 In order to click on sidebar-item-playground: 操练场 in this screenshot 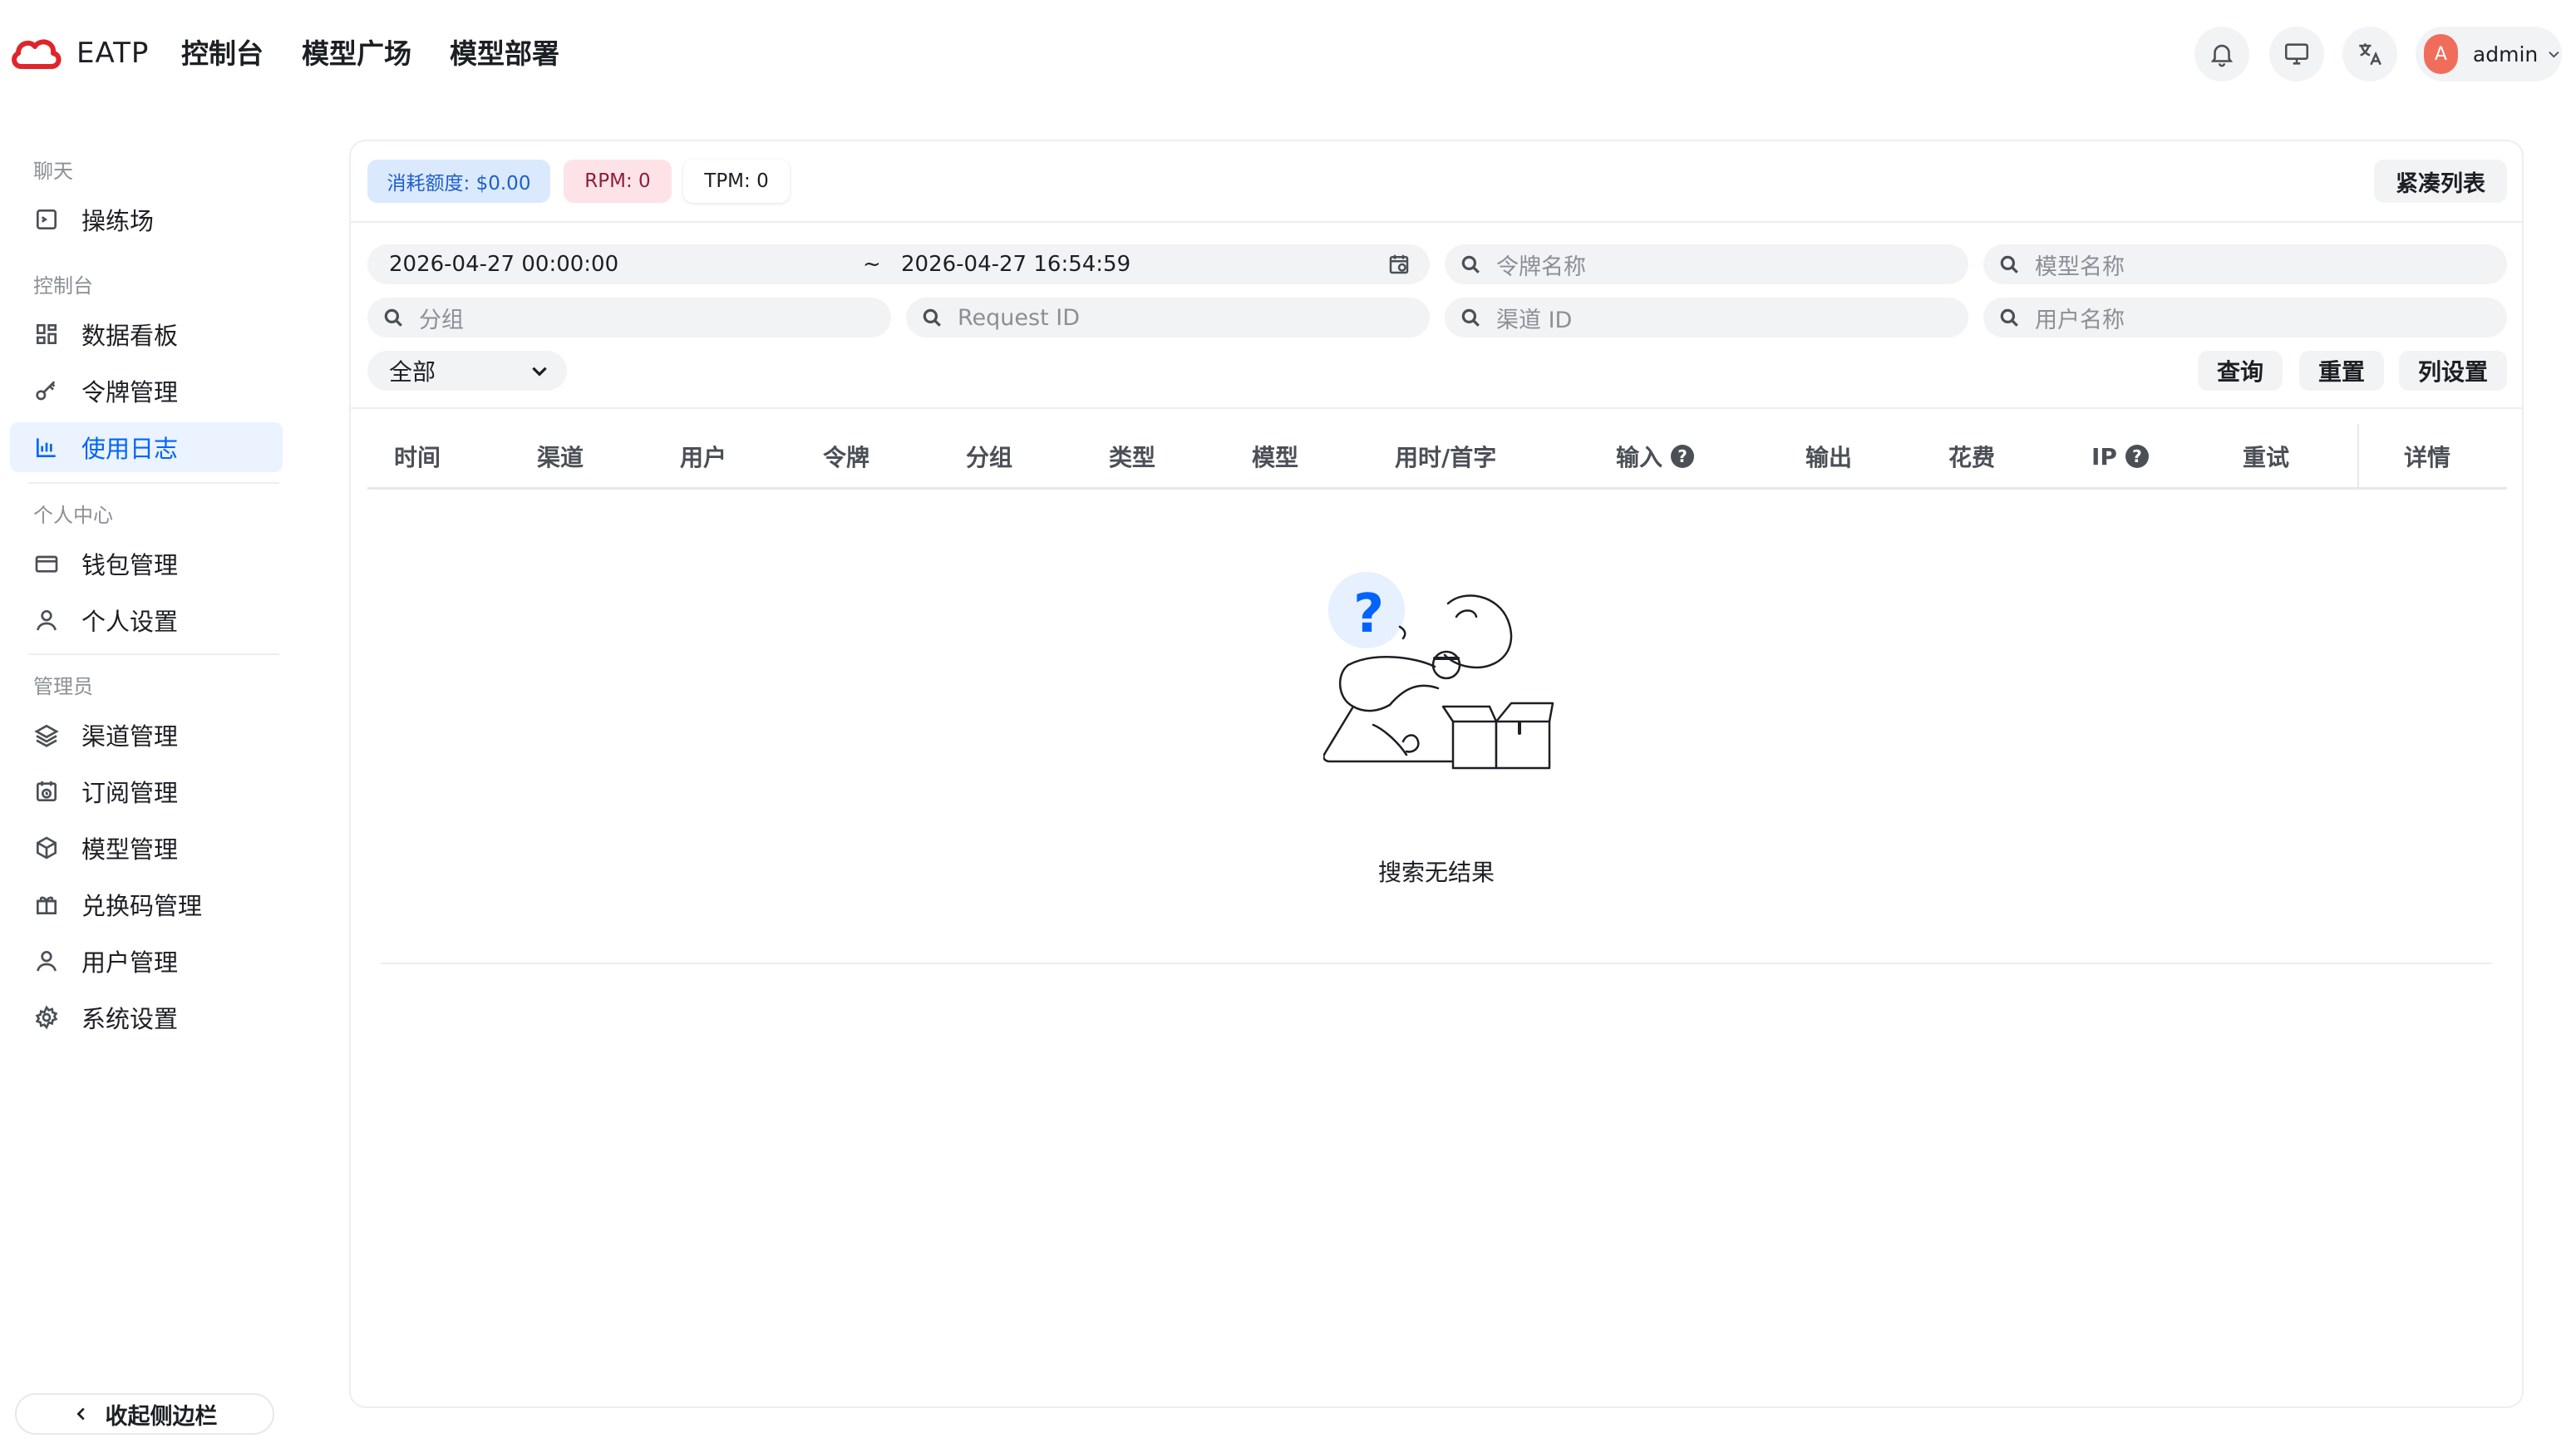, I will do `click(146, 219)`.